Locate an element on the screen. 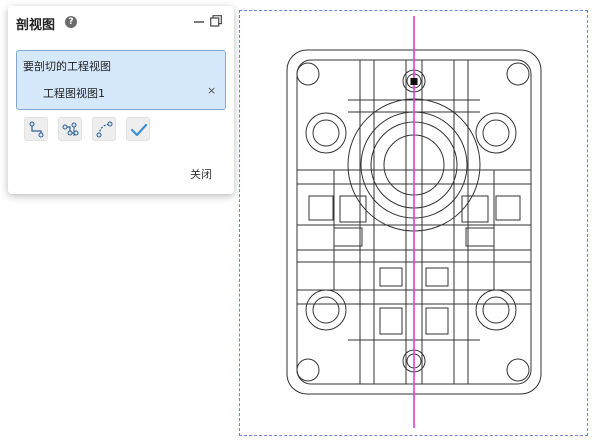  section-multi-point-icon is located at coordinates (70, 129).